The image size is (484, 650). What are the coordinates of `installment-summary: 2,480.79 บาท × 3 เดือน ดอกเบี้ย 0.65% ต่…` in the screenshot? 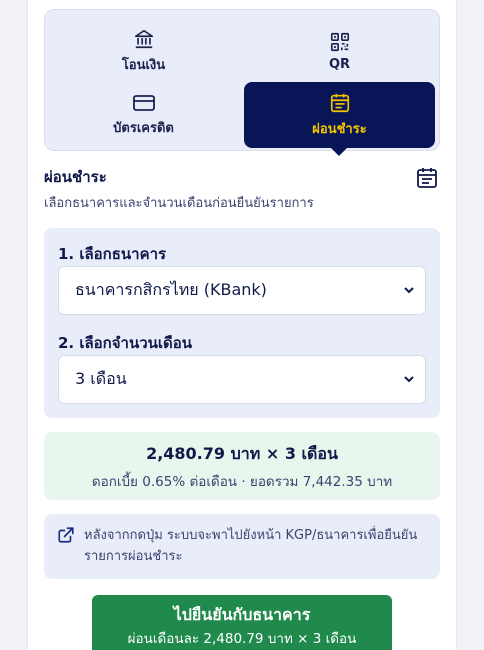 It's located at (242, 466).